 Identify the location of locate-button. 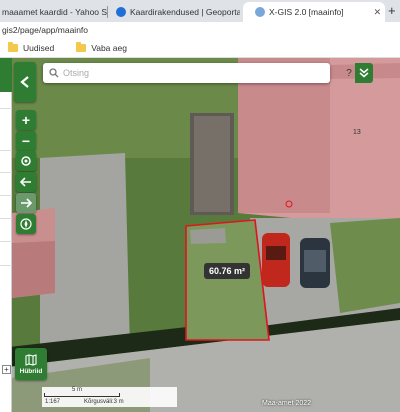
(26, 161).